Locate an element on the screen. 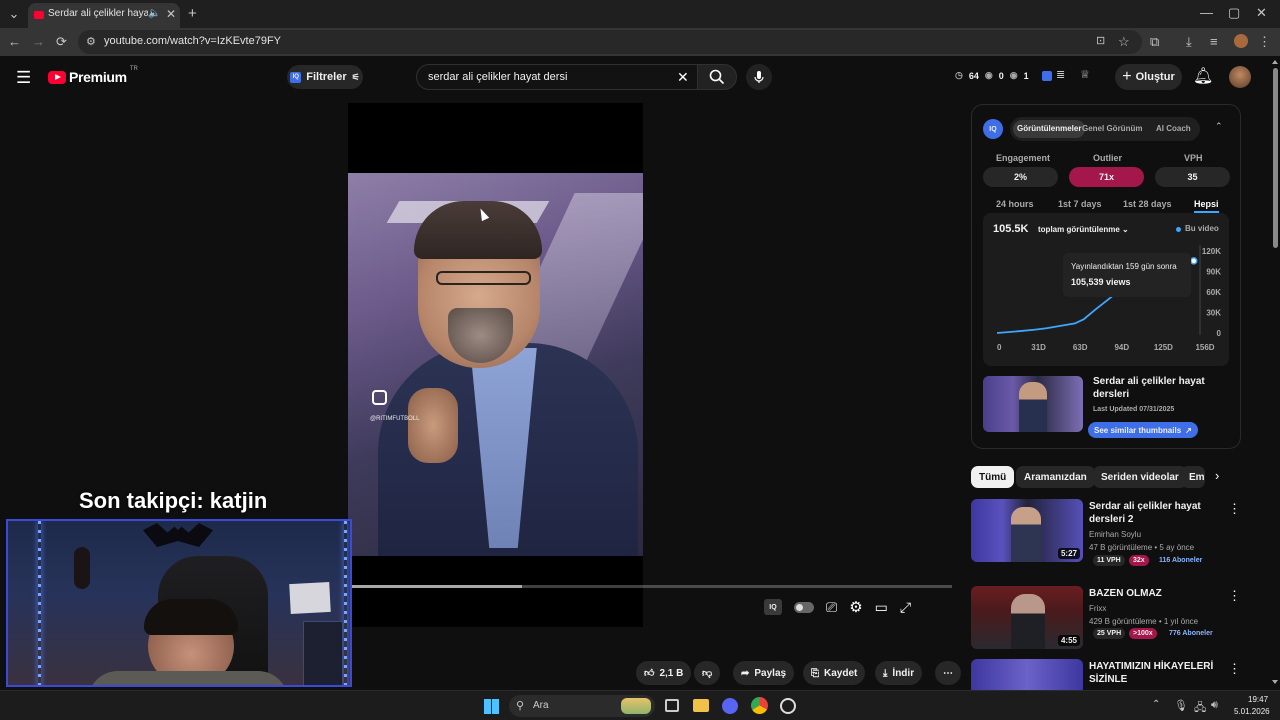 The image size is (1280, 720). scrollbar-thumb is located at coordinates (1275, 158).